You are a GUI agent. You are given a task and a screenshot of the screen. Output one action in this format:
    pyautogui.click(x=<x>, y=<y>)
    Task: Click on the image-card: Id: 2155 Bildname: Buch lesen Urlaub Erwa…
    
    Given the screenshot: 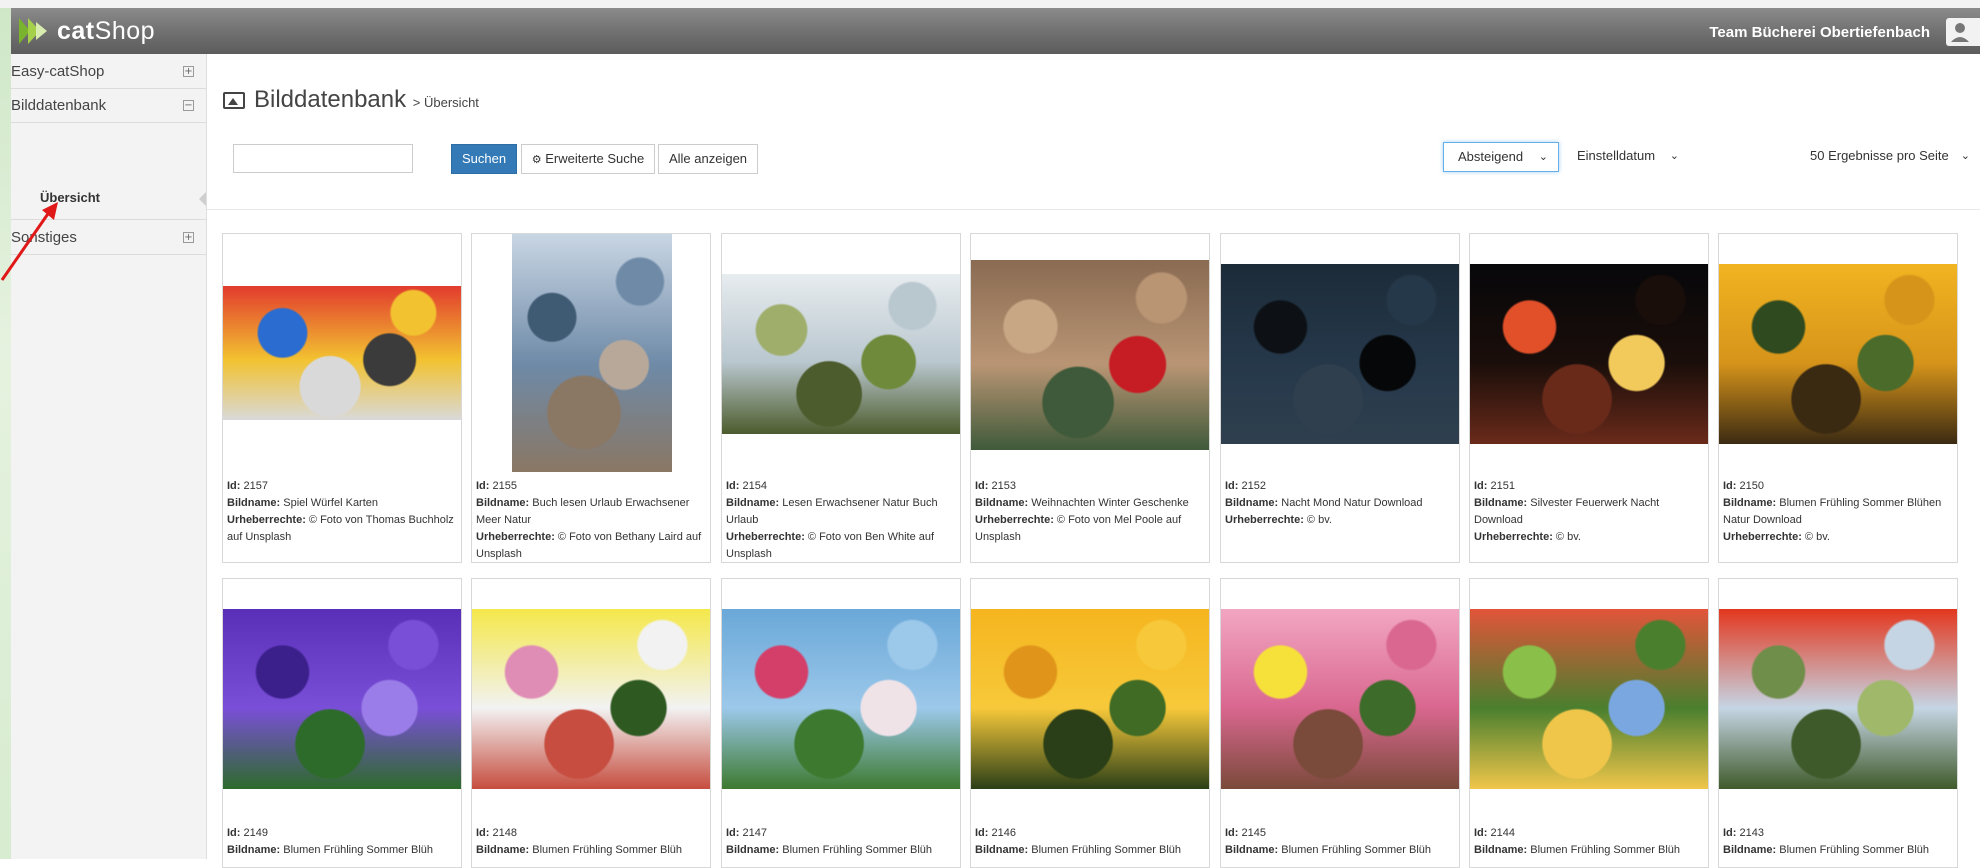 What is the action you would take?
    pyautogui.click(x=591, y=398)
    